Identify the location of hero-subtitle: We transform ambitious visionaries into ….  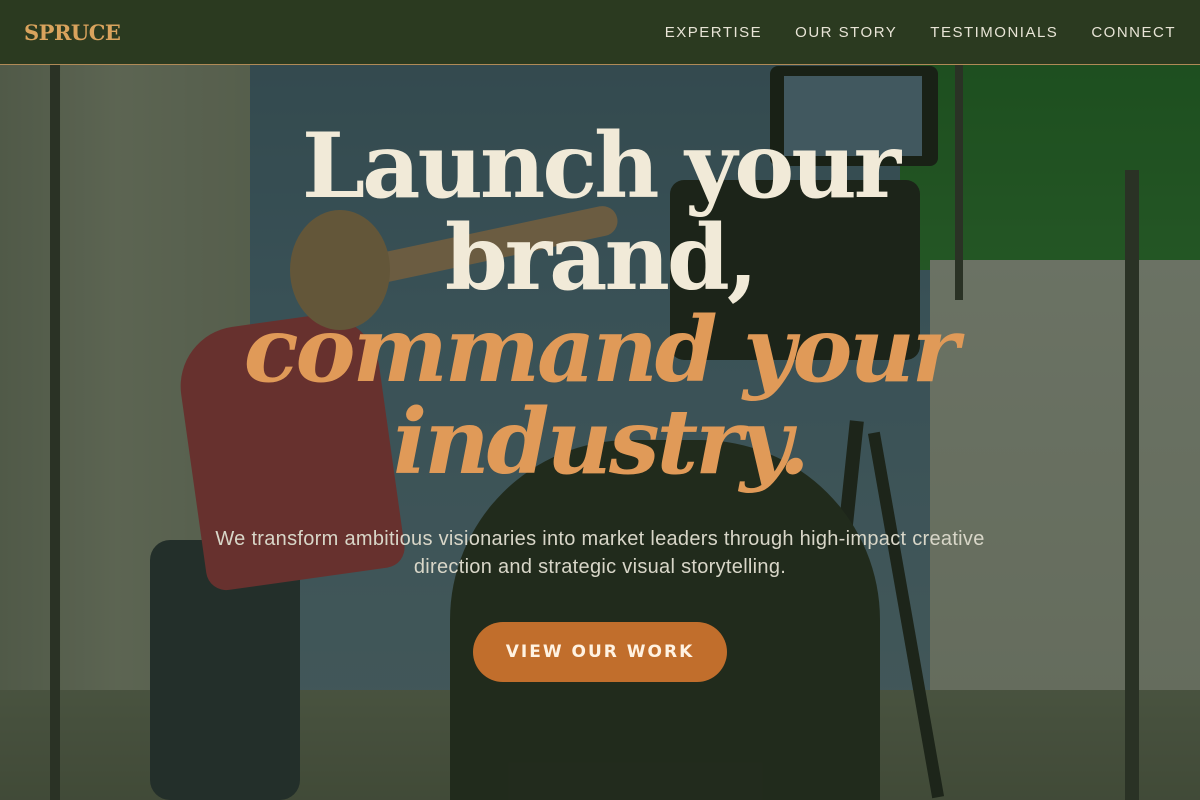
(600, 553).